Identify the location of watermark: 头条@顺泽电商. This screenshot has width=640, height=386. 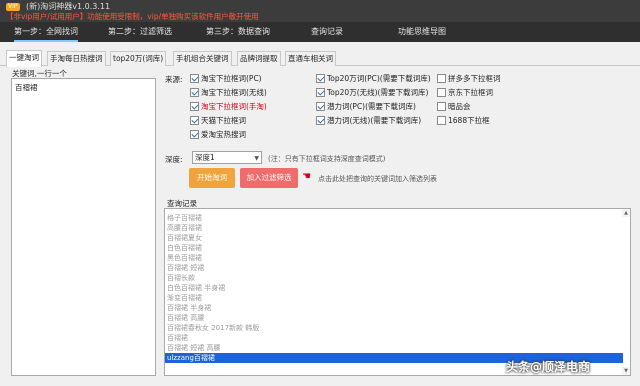
(548, 367).